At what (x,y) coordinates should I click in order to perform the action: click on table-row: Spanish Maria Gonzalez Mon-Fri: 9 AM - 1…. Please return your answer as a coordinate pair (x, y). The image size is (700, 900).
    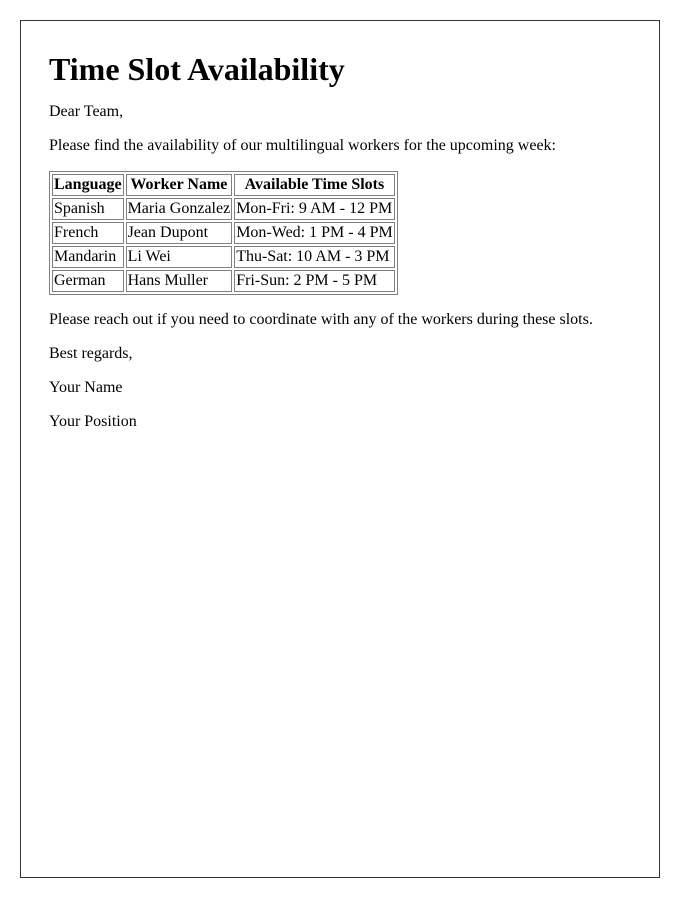
    Looking at the image, I should click on (223, 209).